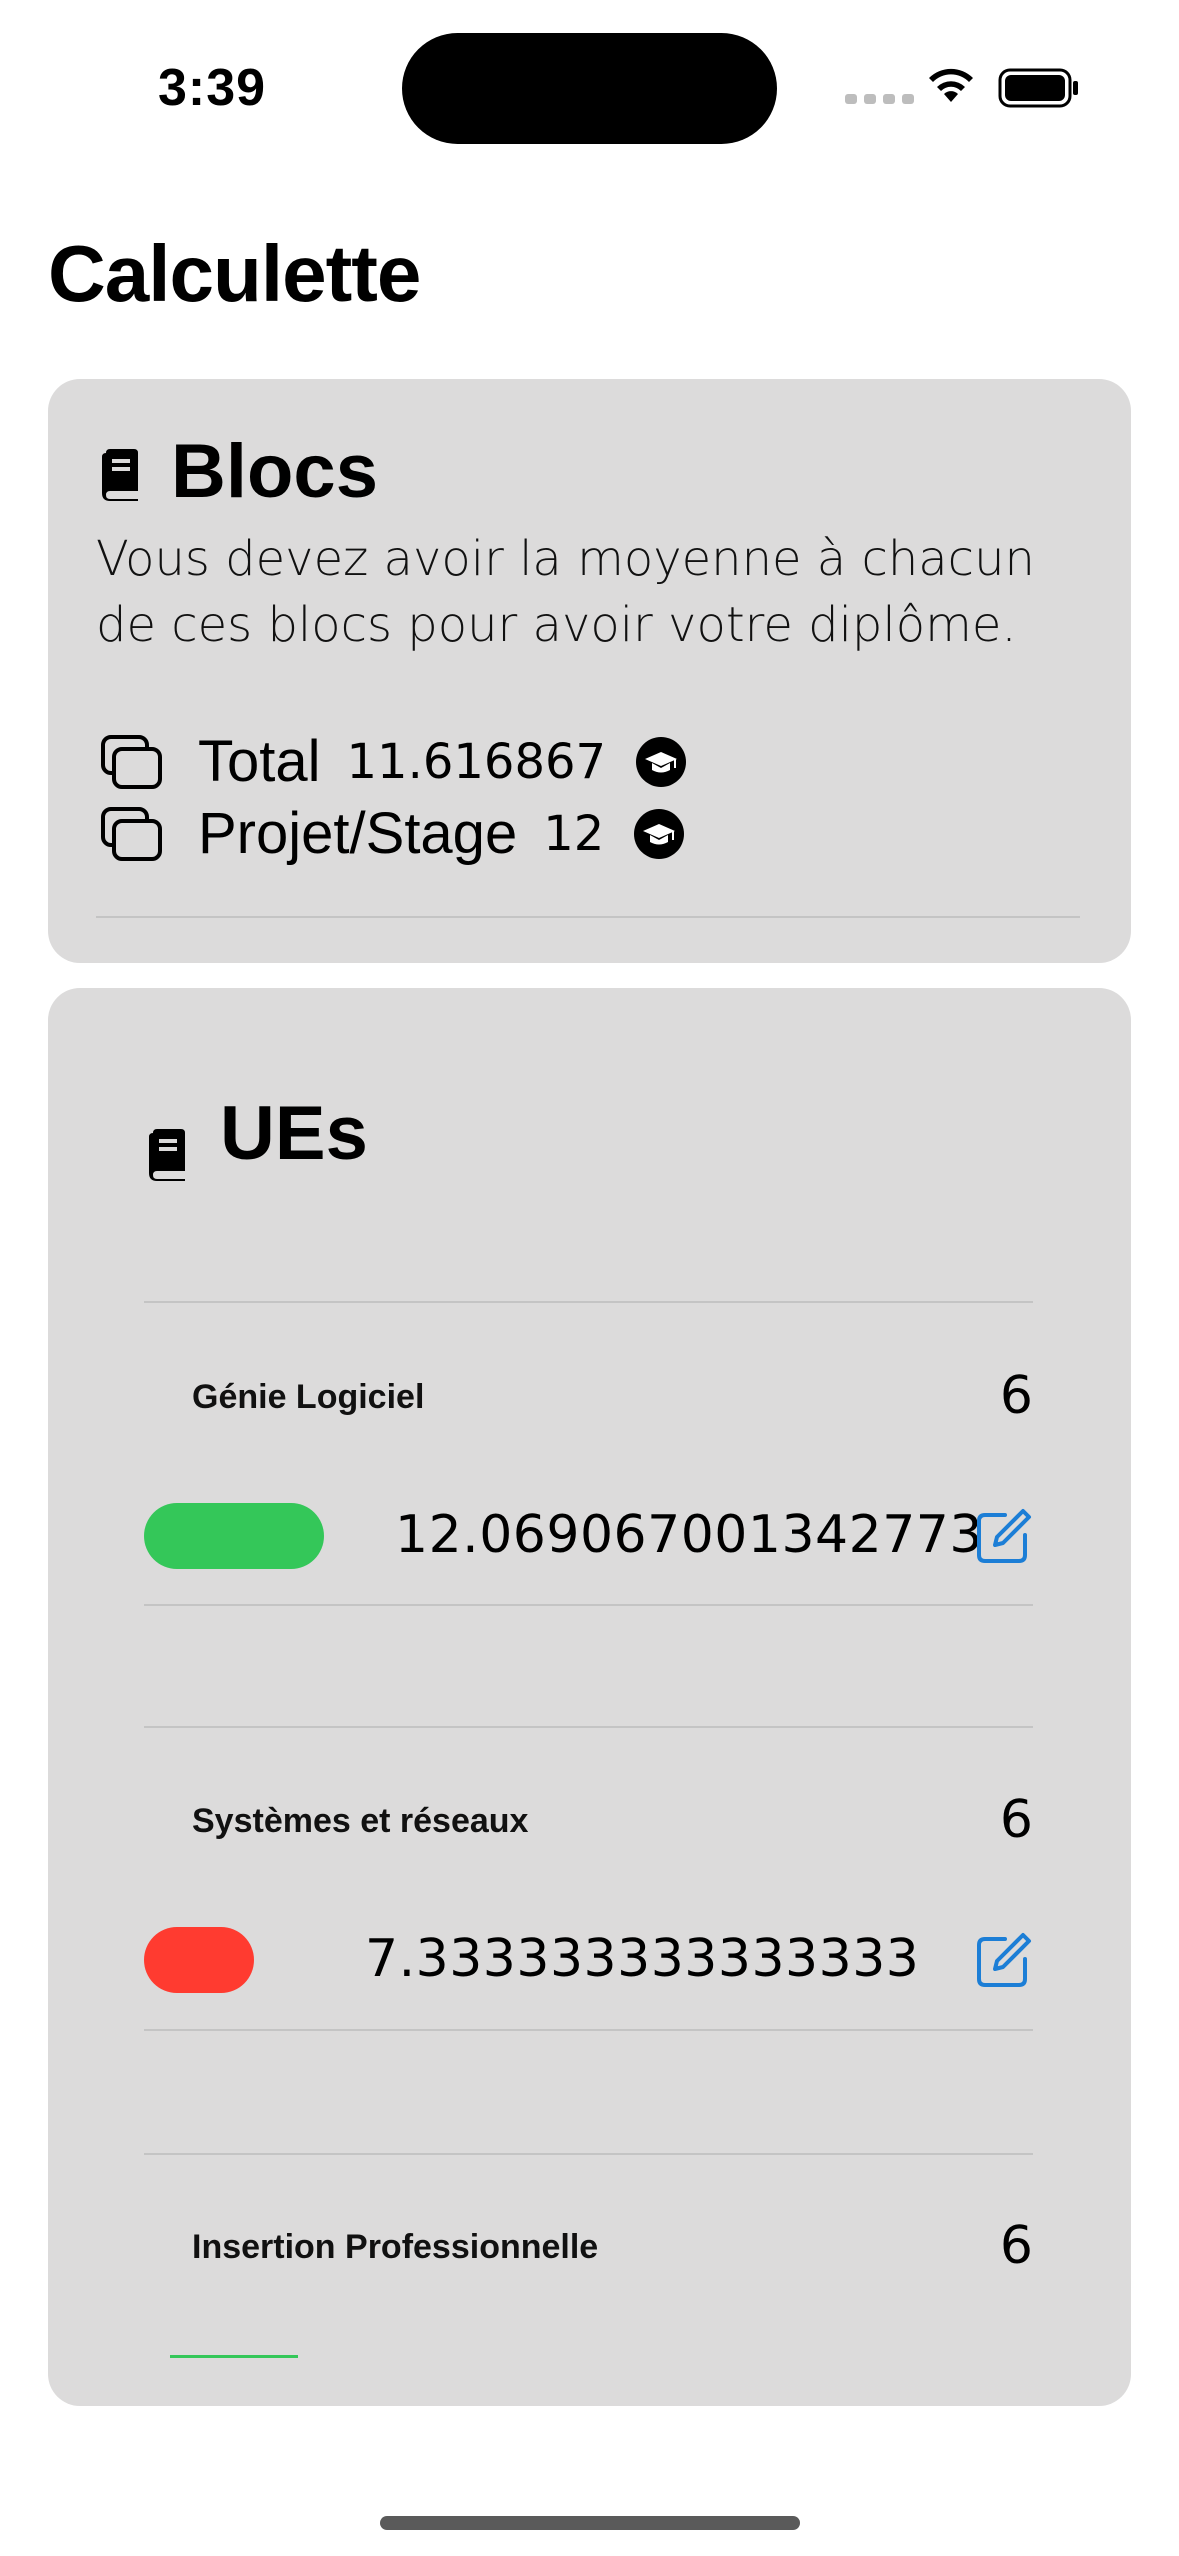 This screenshot has height=2556, width=1179. I want to click on ue-grade: 12.069067001342773, so click(689, 1535).